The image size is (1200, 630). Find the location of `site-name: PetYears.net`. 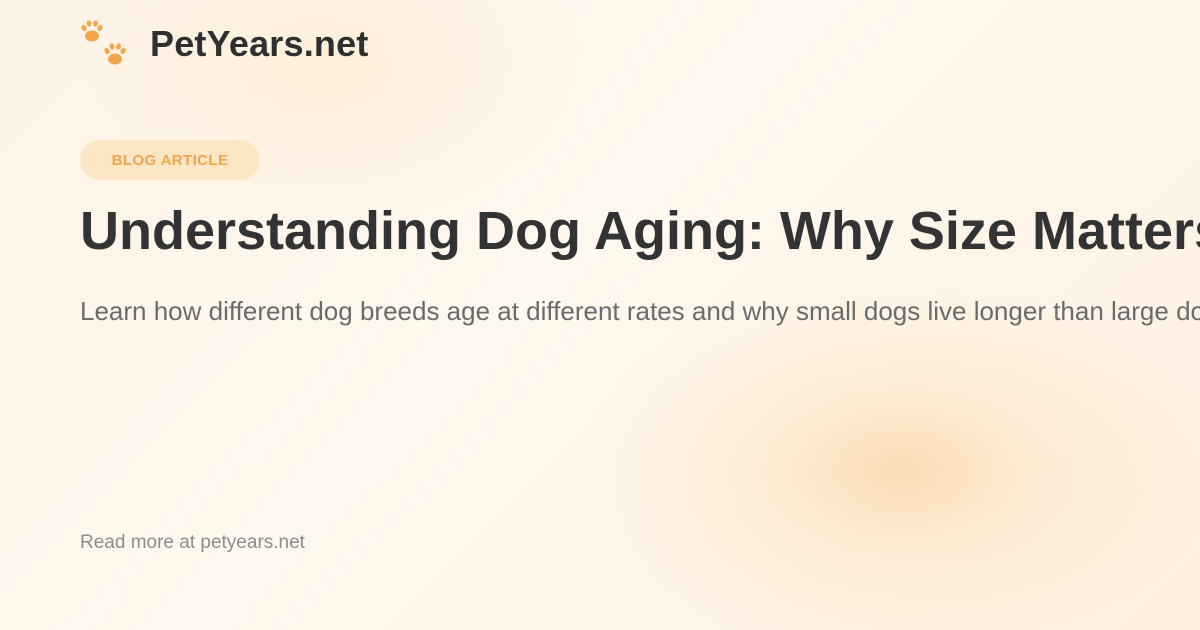

site-name: PetYears.net is located at coordinates (259, 43).